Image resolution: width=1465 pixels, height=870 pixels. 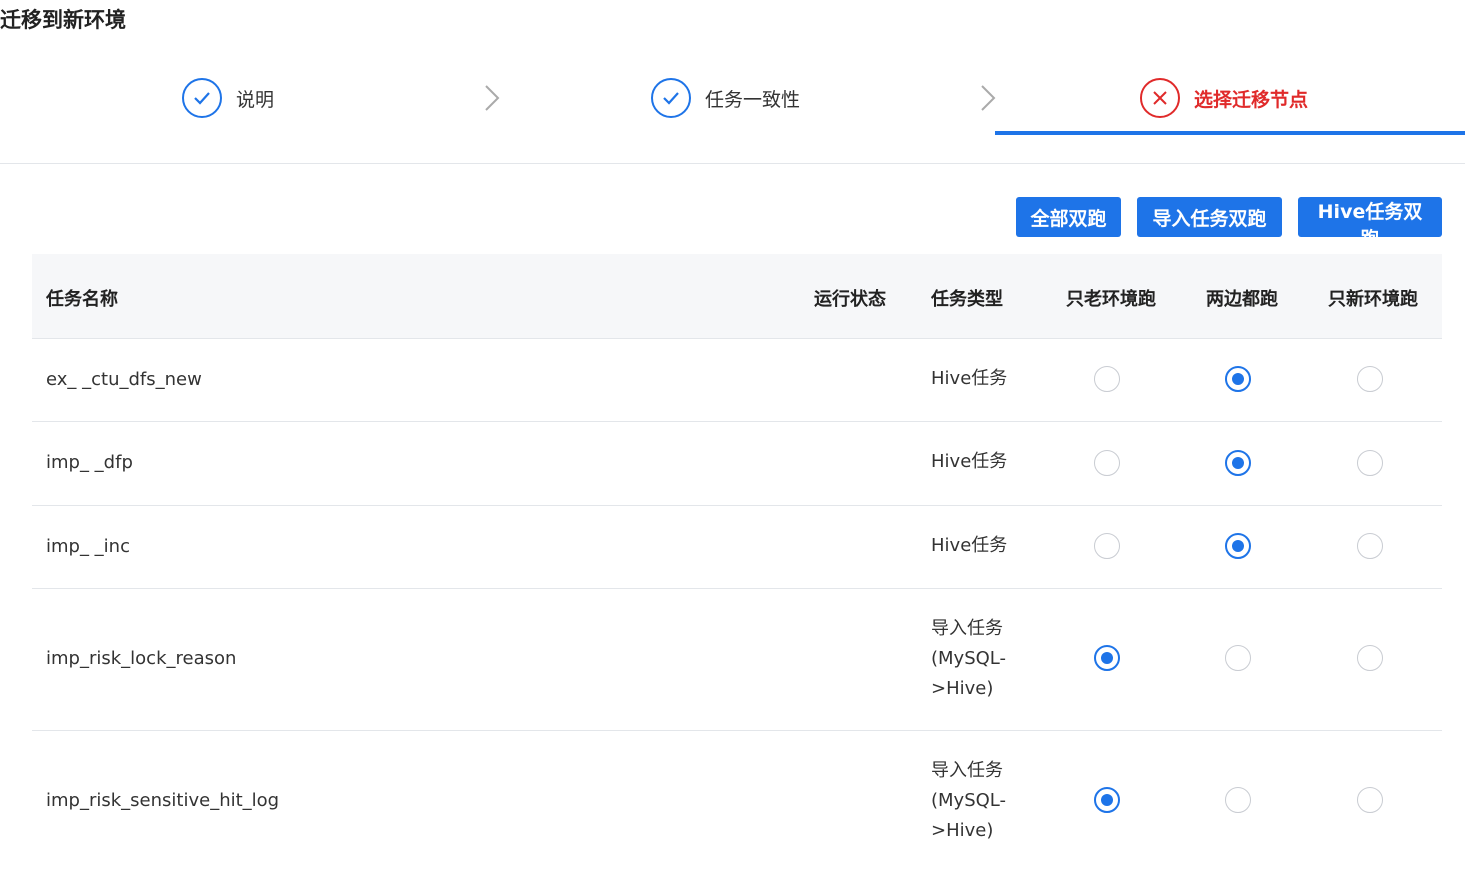 I want to click on steps-bar: 说明 任务一致性 选择迁移节点, so click(x=732, y=111).